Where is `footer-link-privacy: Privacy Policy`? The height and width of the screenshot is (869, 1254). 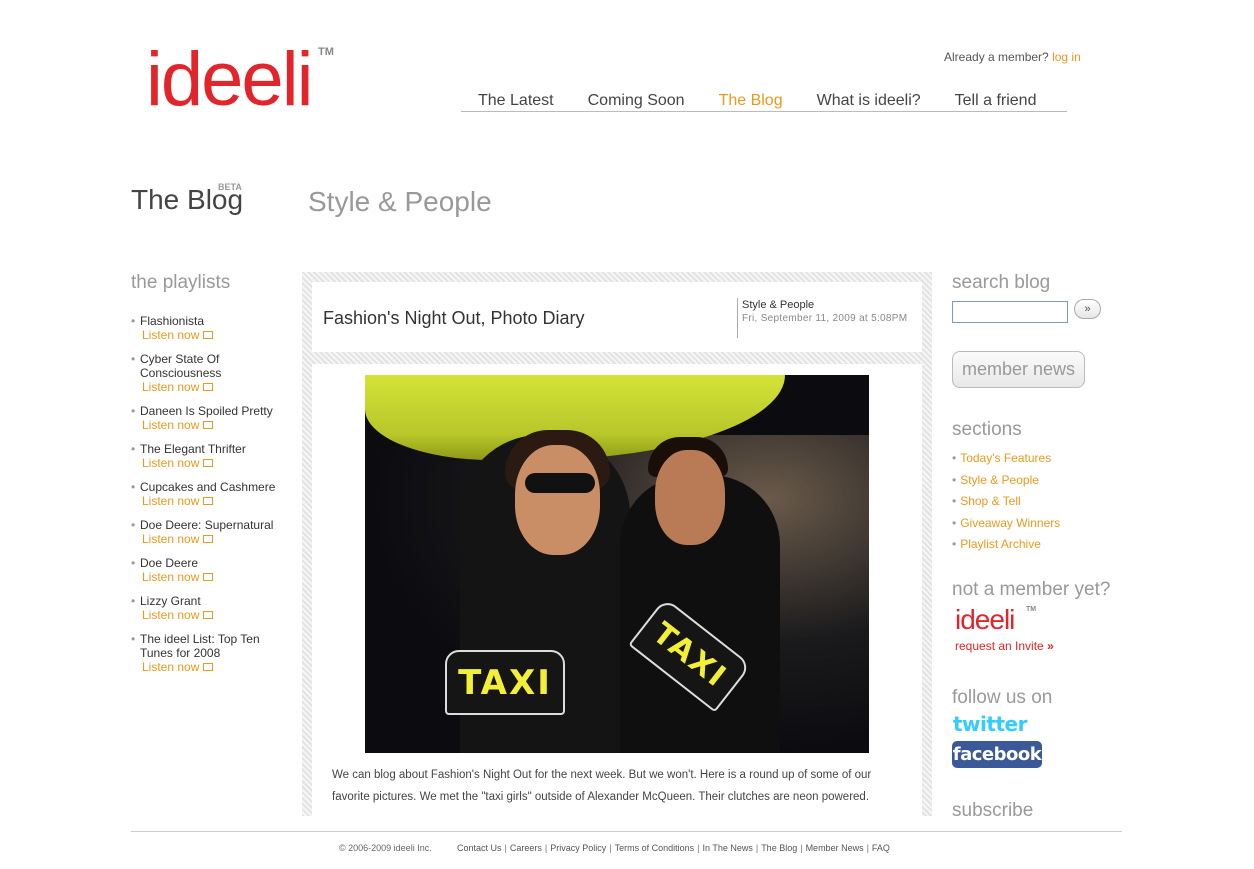 footer-link-privacy: Privacy Policy is located at coordinates (578, 848).